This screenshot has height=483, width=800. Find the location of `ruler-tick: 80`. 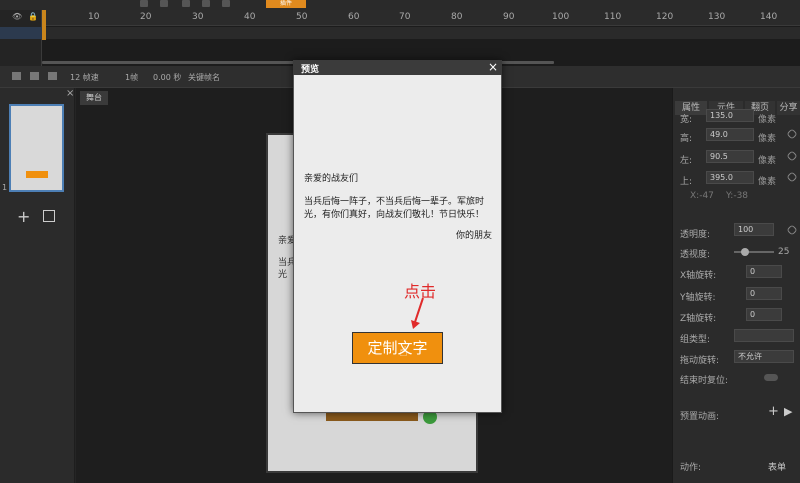

ruler-tick: 80 is located at coordinates (457, 17).